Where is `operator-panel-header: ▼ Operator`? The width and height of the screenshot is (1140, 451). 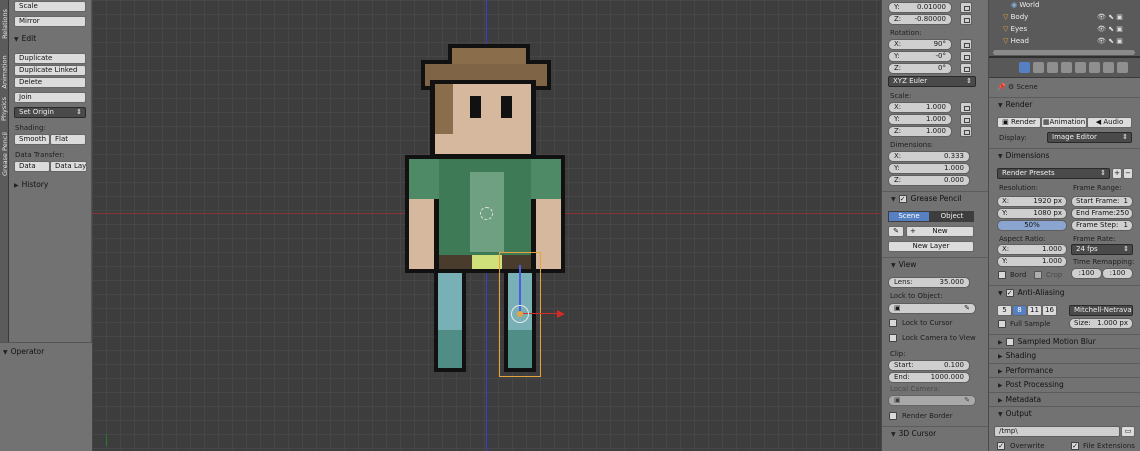
operator-panel-header: ▼ Operator is located at coordinates (23, 351).